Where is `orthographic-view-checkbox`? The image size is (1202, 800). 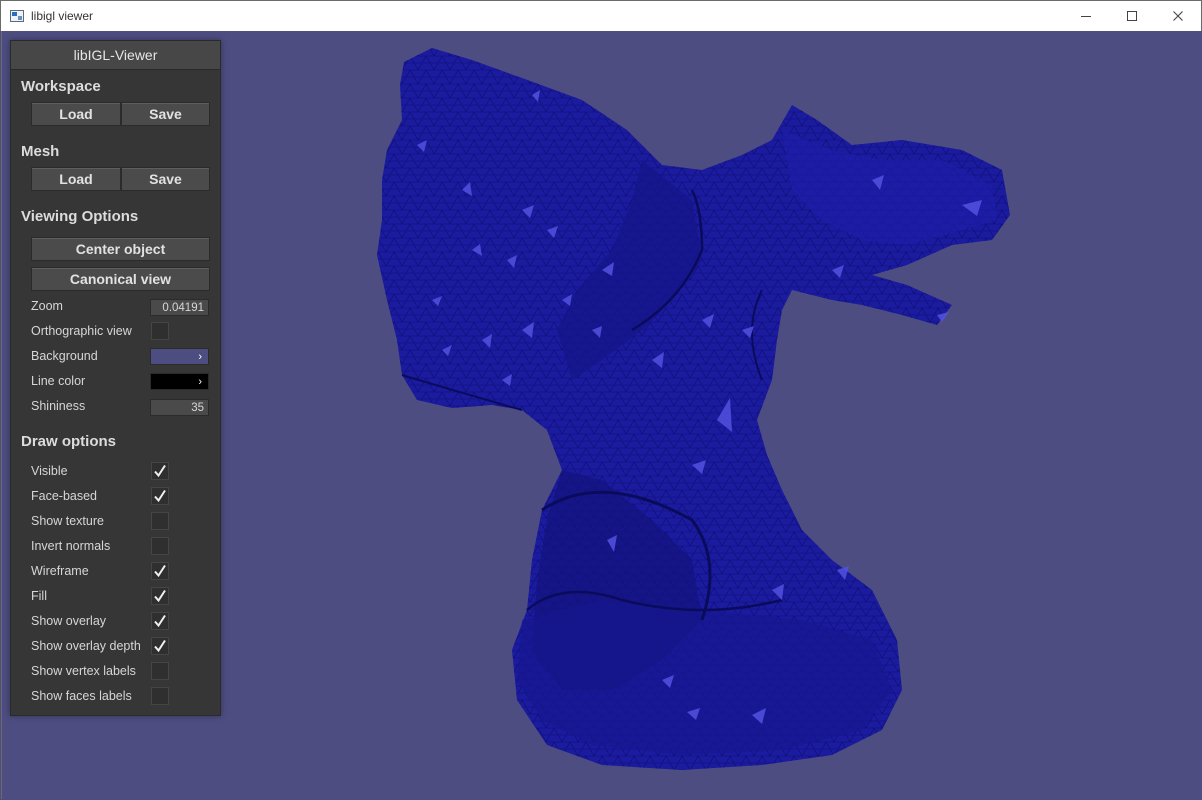
orthographic-view-checkbox is located at coordinates (160, 331).